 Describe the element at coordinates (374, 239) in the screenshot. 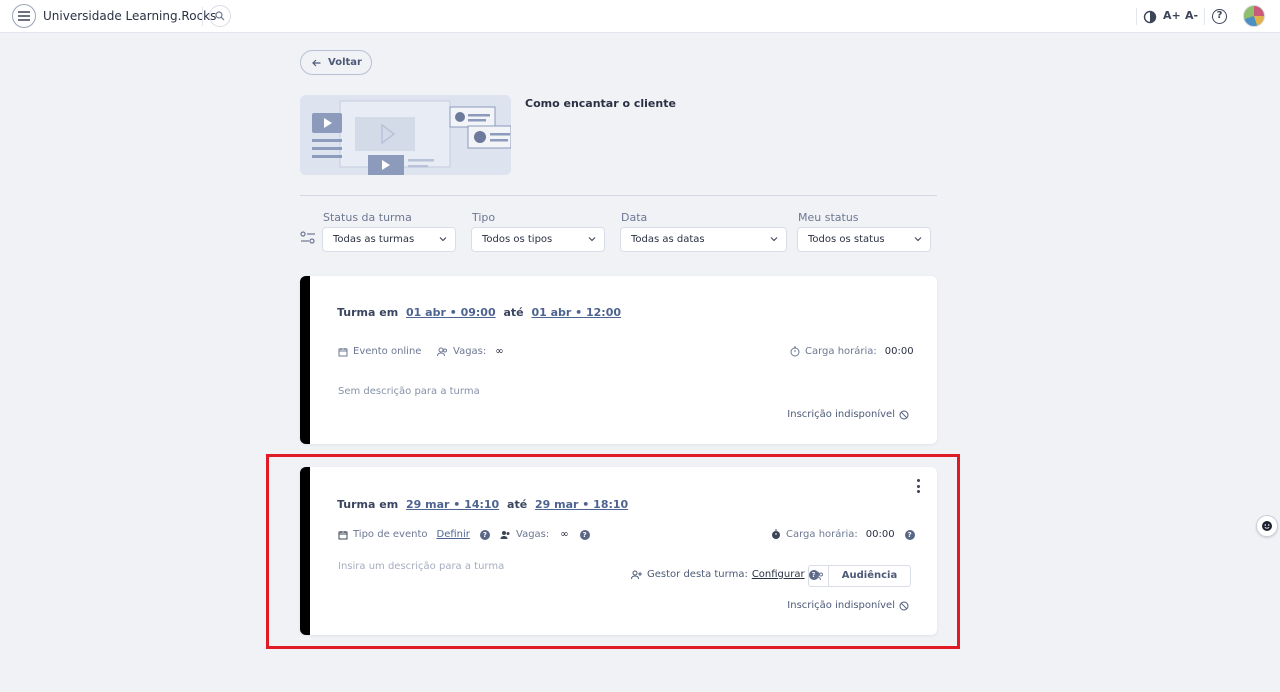

I see `filter-value: Todas as turmas` at that location.